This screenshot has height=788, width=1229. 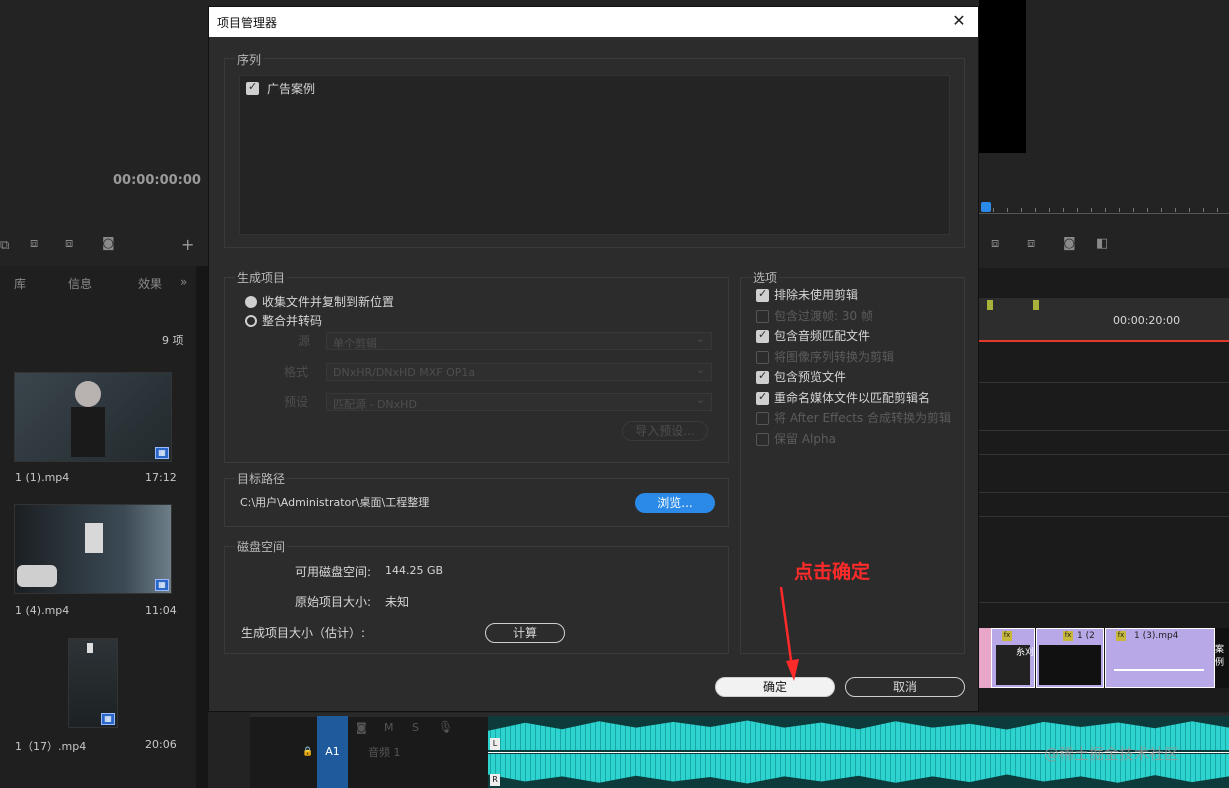 I want to click on tab-overflow-icon: », so click(x=183, y=282).